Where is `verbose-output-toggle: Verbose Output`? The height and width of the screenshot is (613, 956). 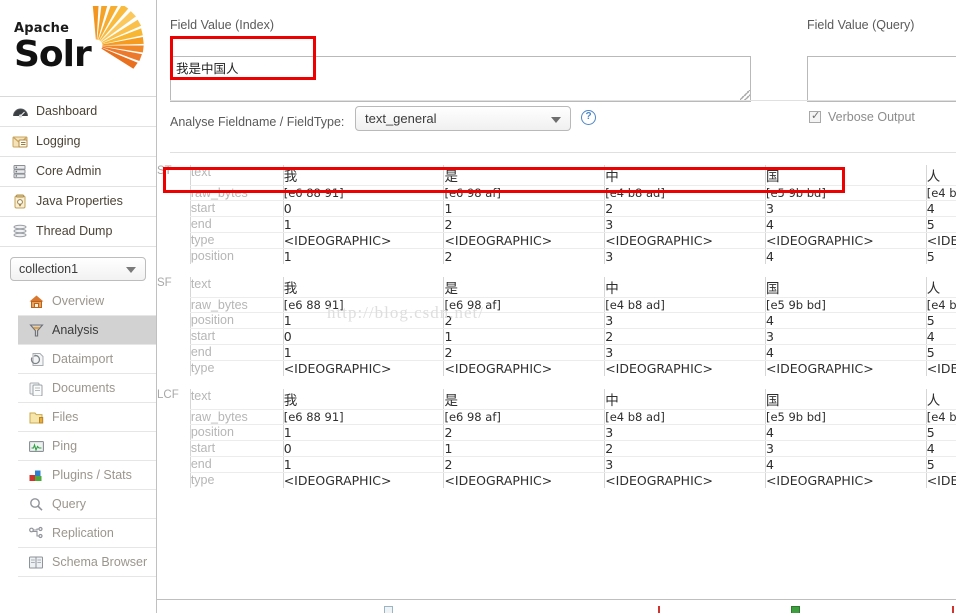 verbose-output-toggle: Verbose Output is located at coordinates (862, 116).